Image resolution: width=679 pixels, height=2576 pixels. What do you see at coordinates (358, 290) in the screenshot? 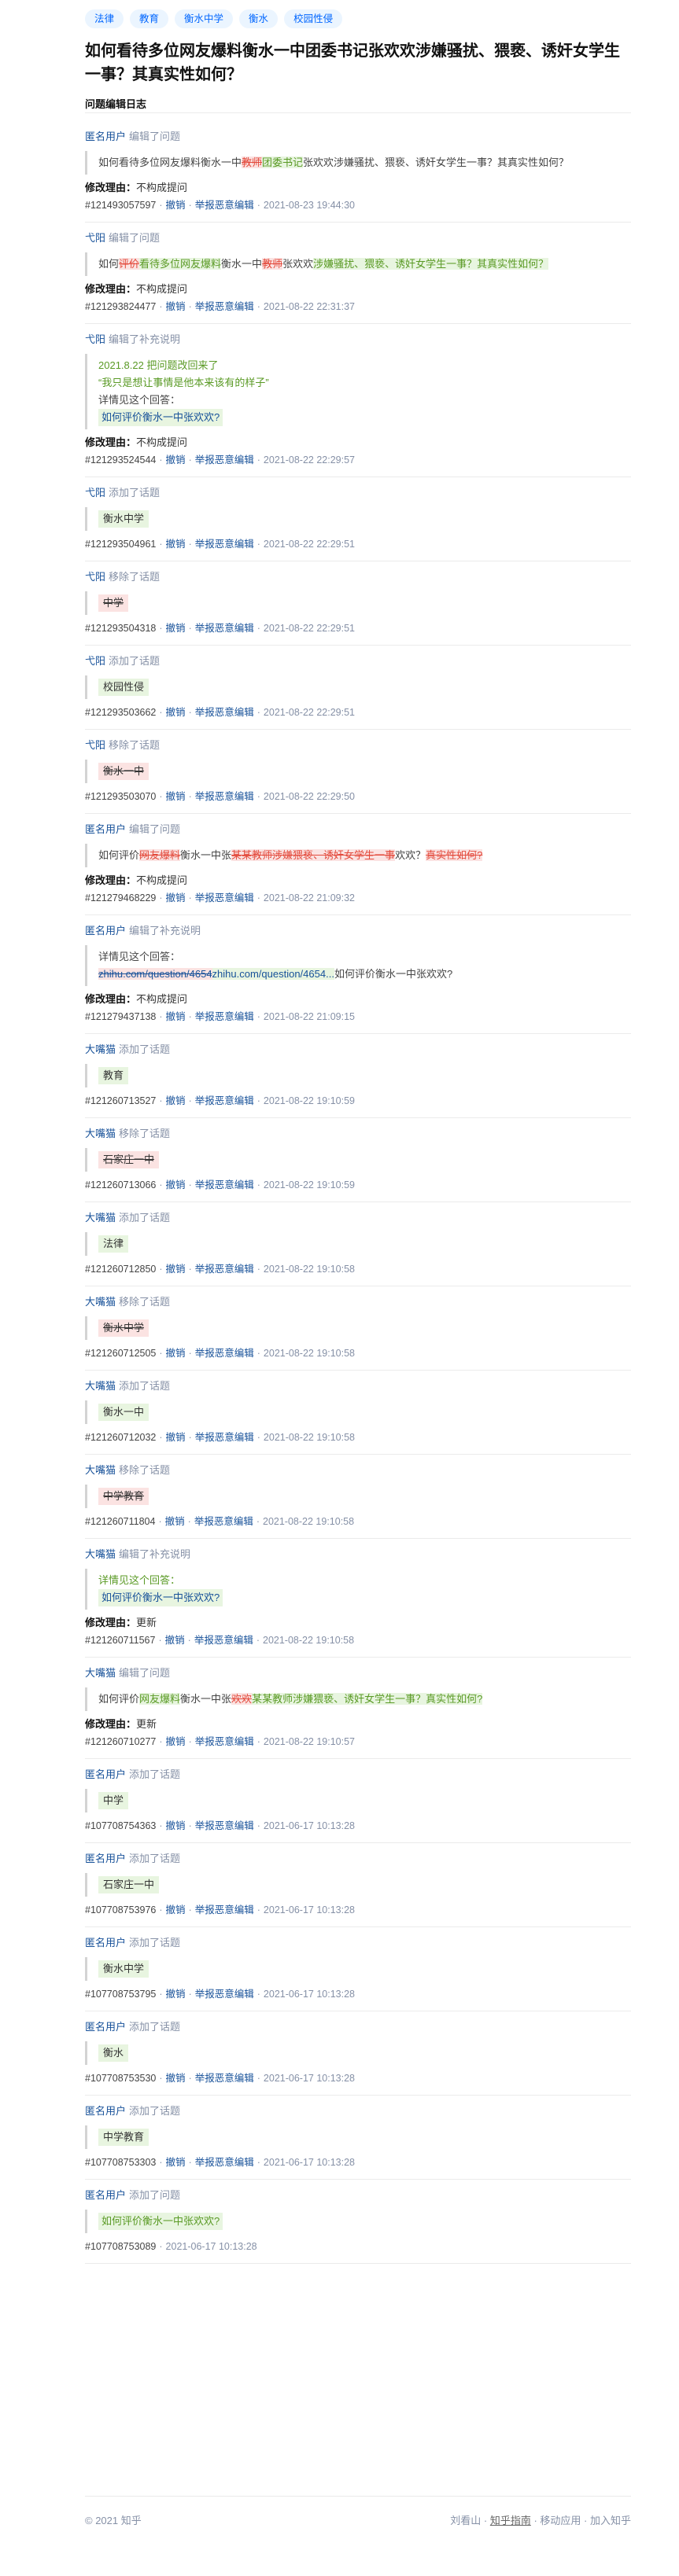
I see `edit-reason: 修改理由：不构成提问` at bounding box center [358, 290].